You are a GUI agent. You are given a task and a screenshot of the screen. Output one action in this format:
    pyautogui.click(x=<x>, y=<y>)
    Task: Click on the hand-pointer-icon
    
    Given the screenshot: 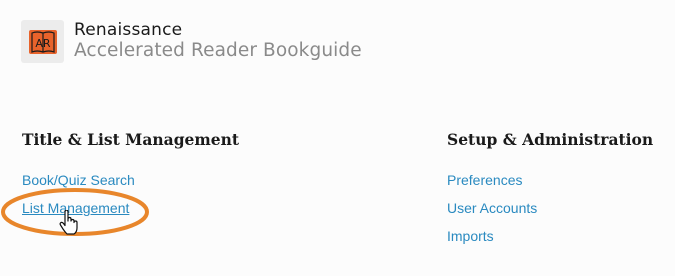 What is the action you would take?
    pyautogui.click(x=68, y=222)
    